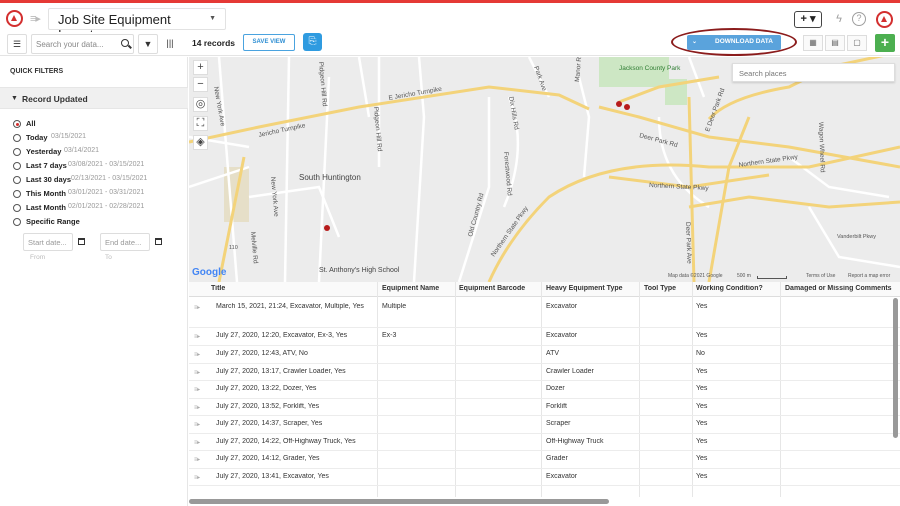  What do you see at coordinates (650, 68) in the screenshot?
I see `map-label-jackson-park: Jackson County Park` at bounding box center [650, 68].